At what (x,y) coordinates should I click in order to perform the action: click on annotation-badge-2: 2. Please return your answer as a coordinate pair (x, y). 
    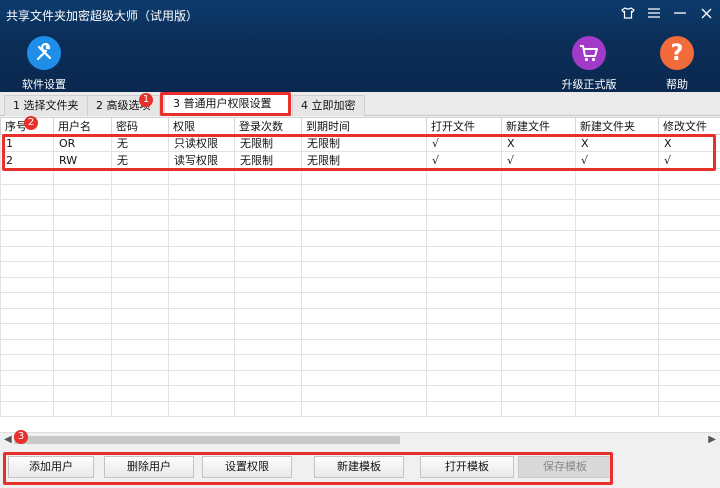
    Looking at the image, I should click on (31, 123).